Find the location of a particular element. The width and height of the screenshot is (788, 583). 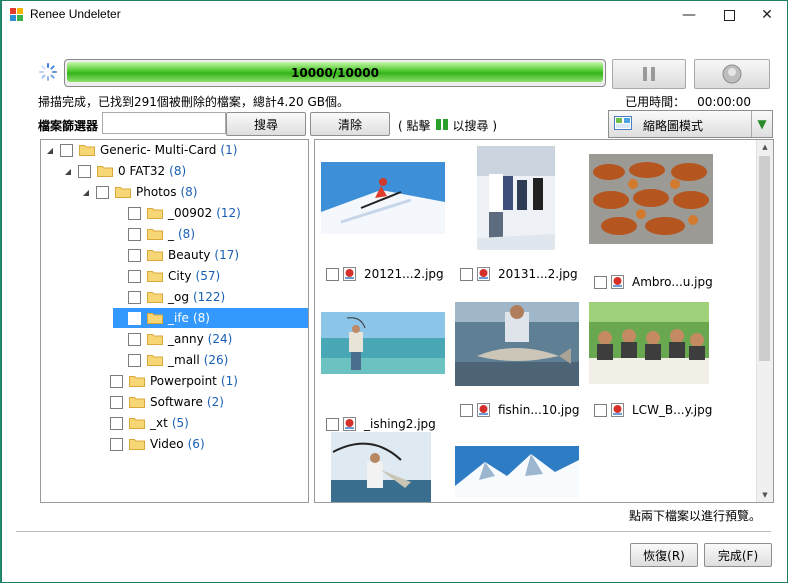

tree-item-photo-folder: _og (122) is located at coordinates (169, 297).